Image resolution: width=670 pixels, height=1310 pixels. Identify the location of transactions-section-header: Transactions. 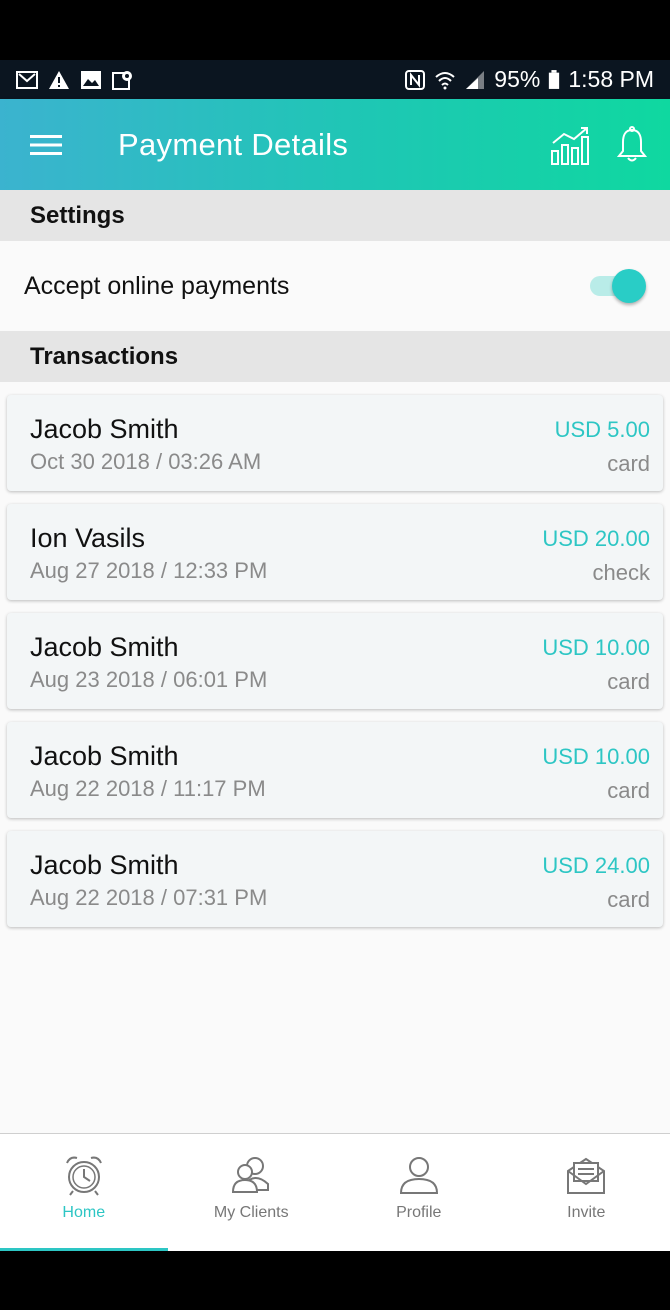
(335, 356).